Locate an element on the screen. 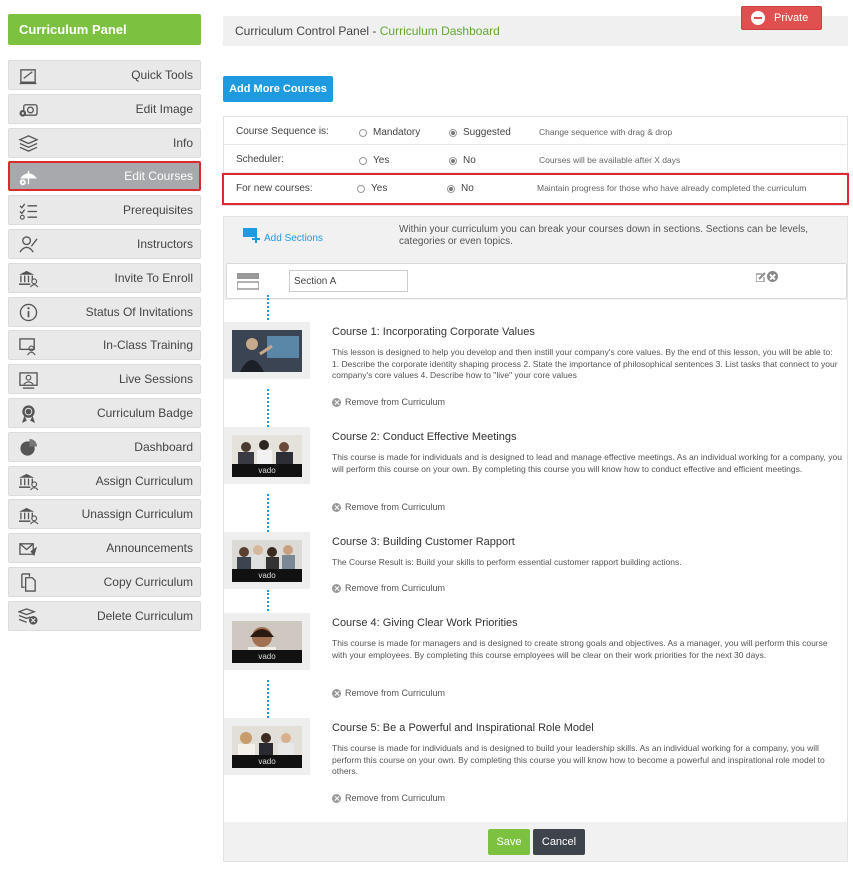 The height and width of the screenshot is (875, 853). section-name-input is located at coordinates (348, 281).